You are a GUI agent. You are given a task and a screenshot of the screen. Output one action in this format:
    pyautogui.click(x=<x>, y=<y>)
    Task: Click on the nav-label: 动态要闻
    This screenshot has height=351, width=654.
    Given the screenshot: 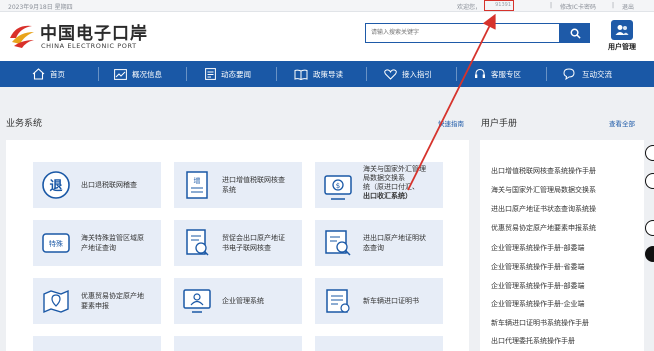 What is the action you would take?
    pyautogui.click(x=236, y=74)
    